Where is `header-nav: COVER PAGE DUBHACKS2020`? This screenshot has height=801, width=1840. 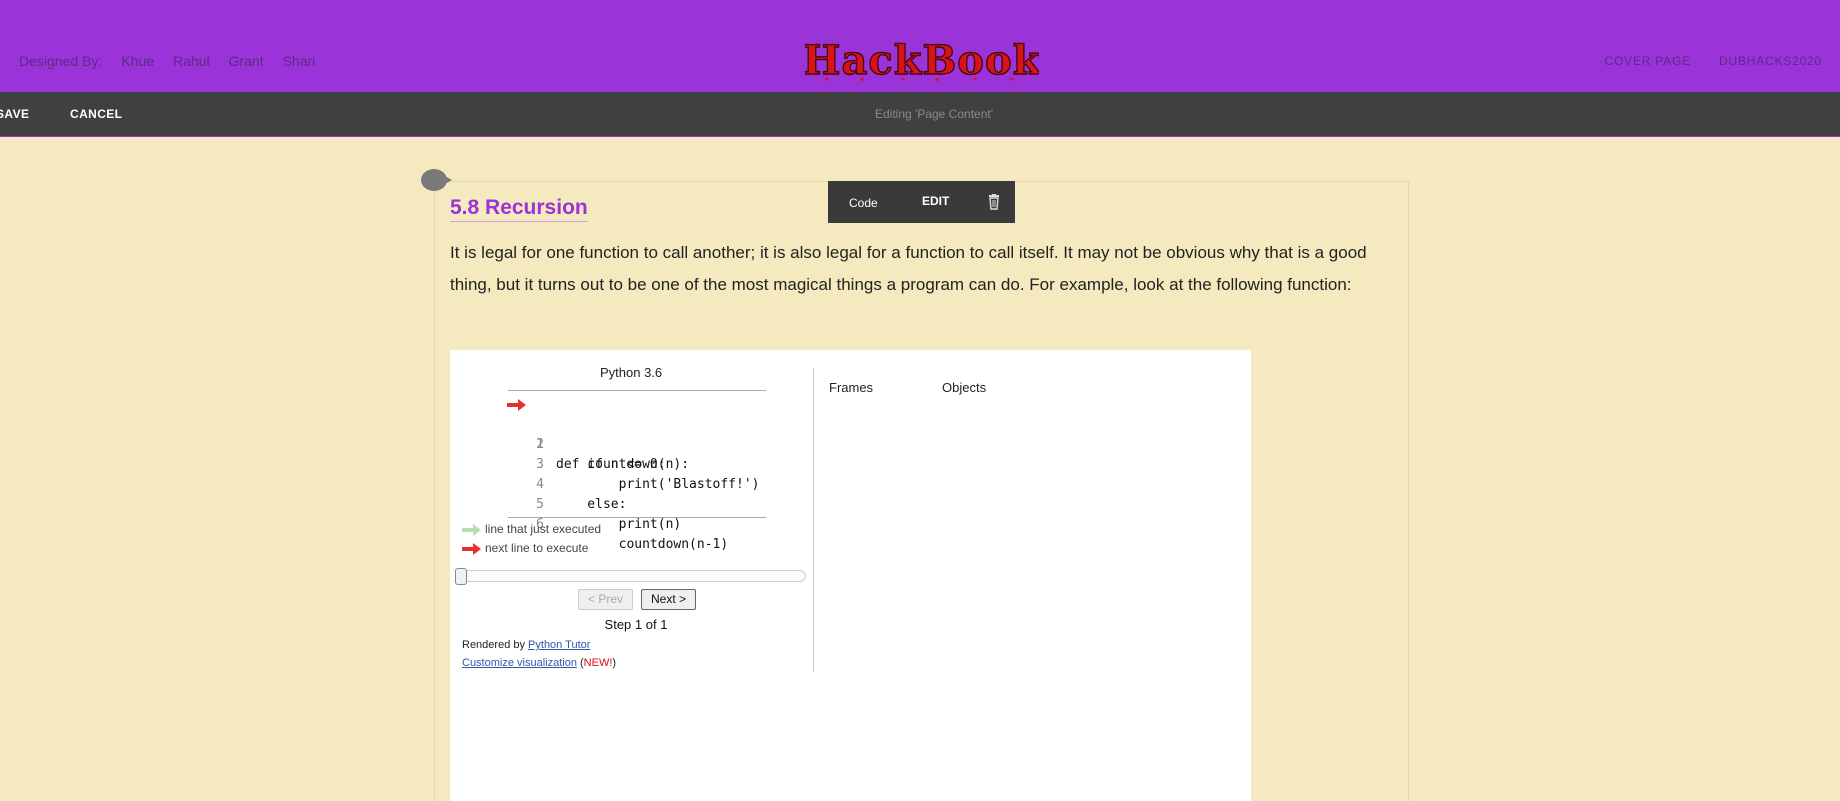
header-nav: COVER PAGE DUBHACKS2020 is located at coordinates (1699, 61).